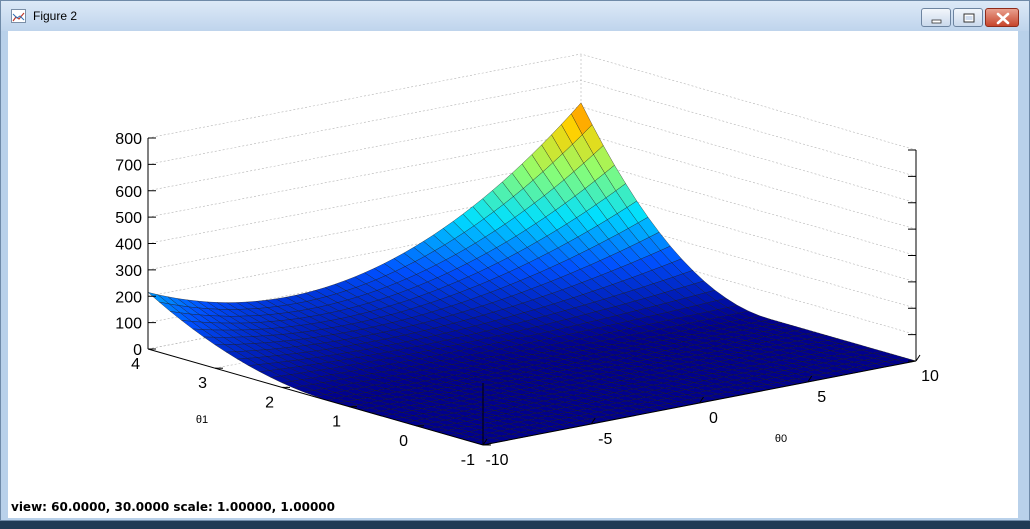 The image size is (1030, 529). I want to click on z-tick-label-4: 400, so click(128, 245).